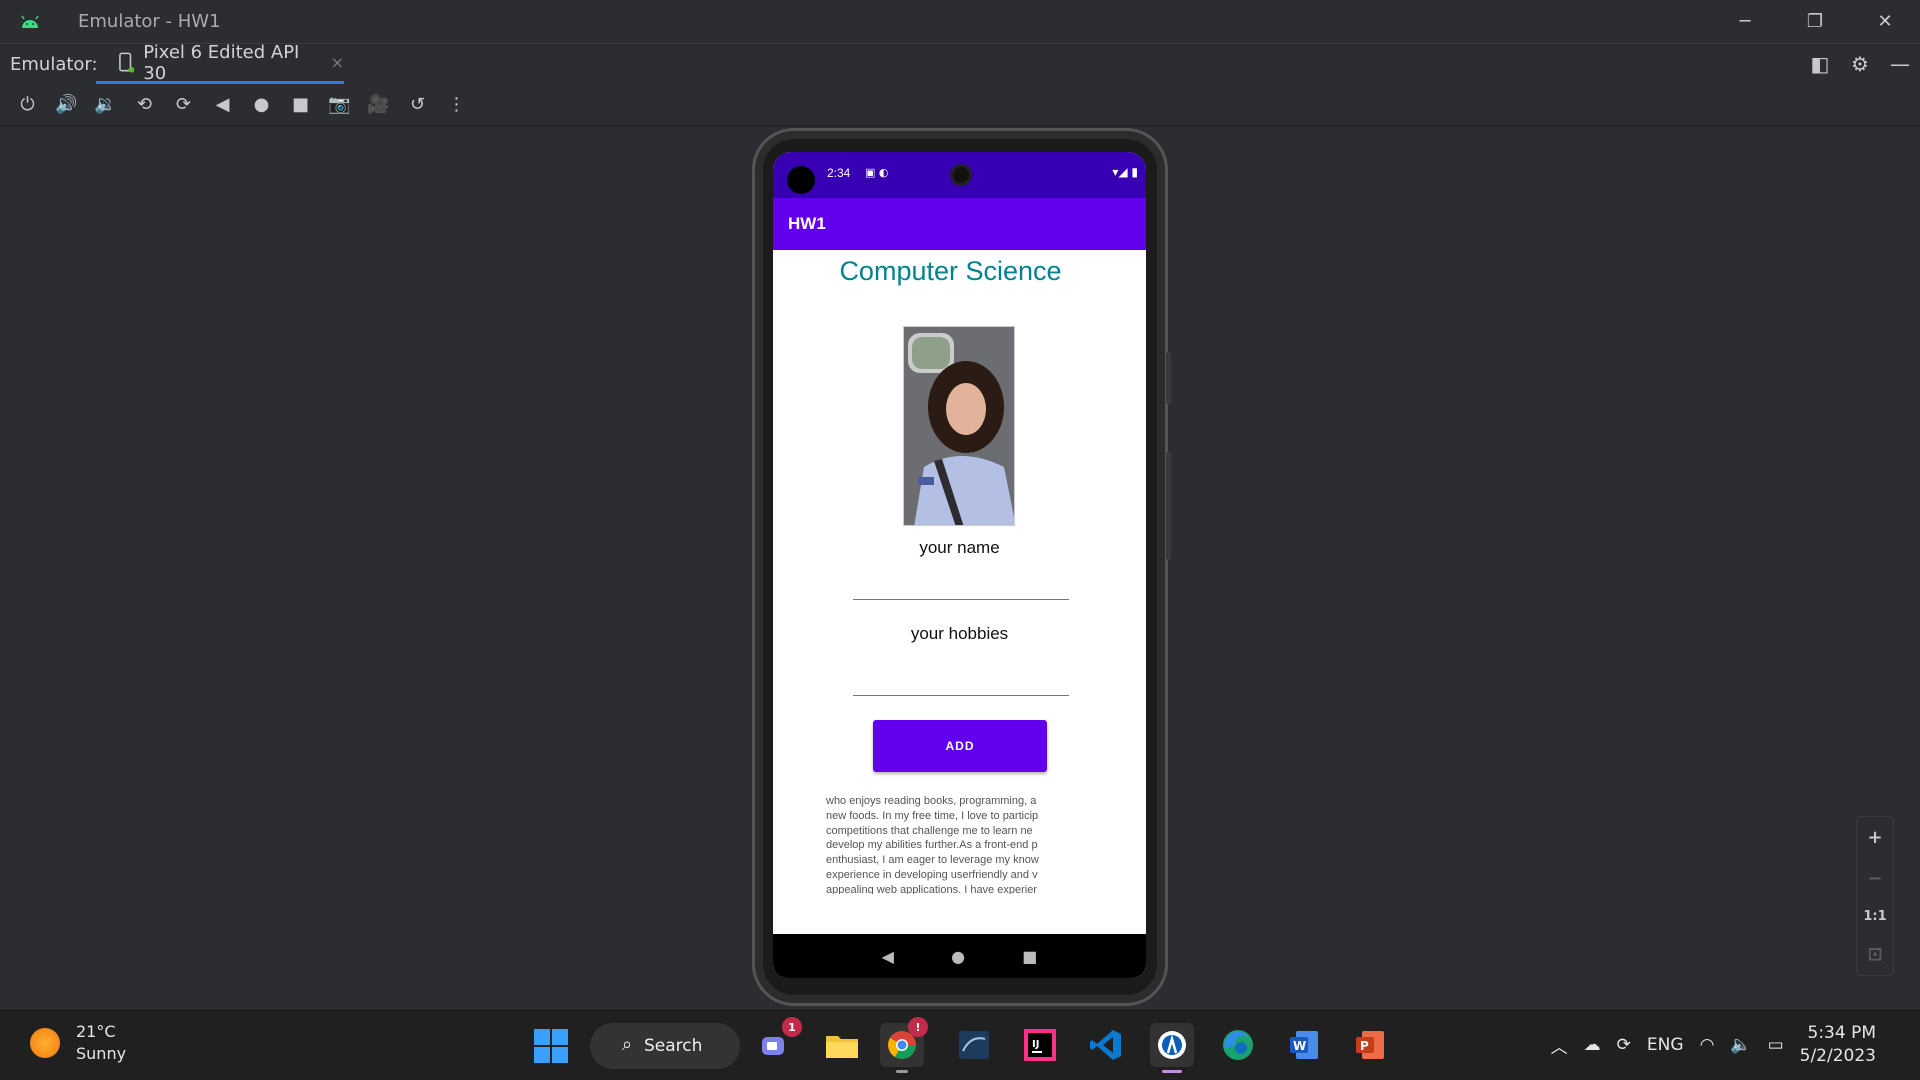 This screenshot has width=1920, height=1080. What do you see at coordinates (627, 1044) in the screenshot?
I see `search-icon: ⌕` at bounding box center [627, 1044].